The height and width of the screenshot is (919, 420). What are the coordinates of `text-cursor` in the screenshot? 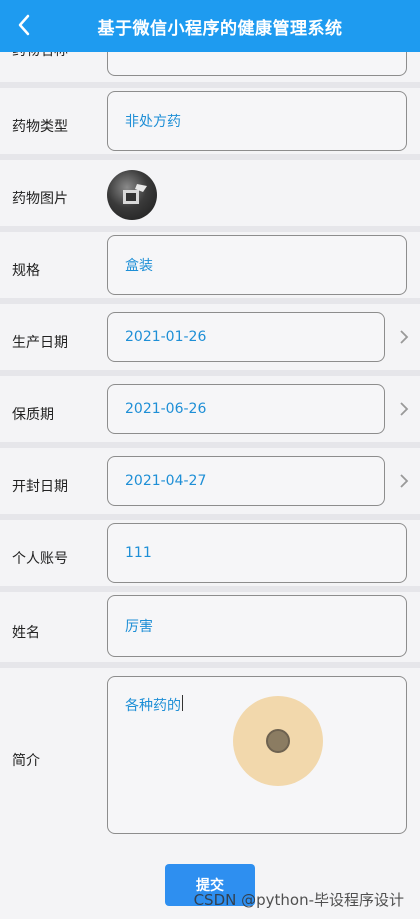 It's located at (182, 703).